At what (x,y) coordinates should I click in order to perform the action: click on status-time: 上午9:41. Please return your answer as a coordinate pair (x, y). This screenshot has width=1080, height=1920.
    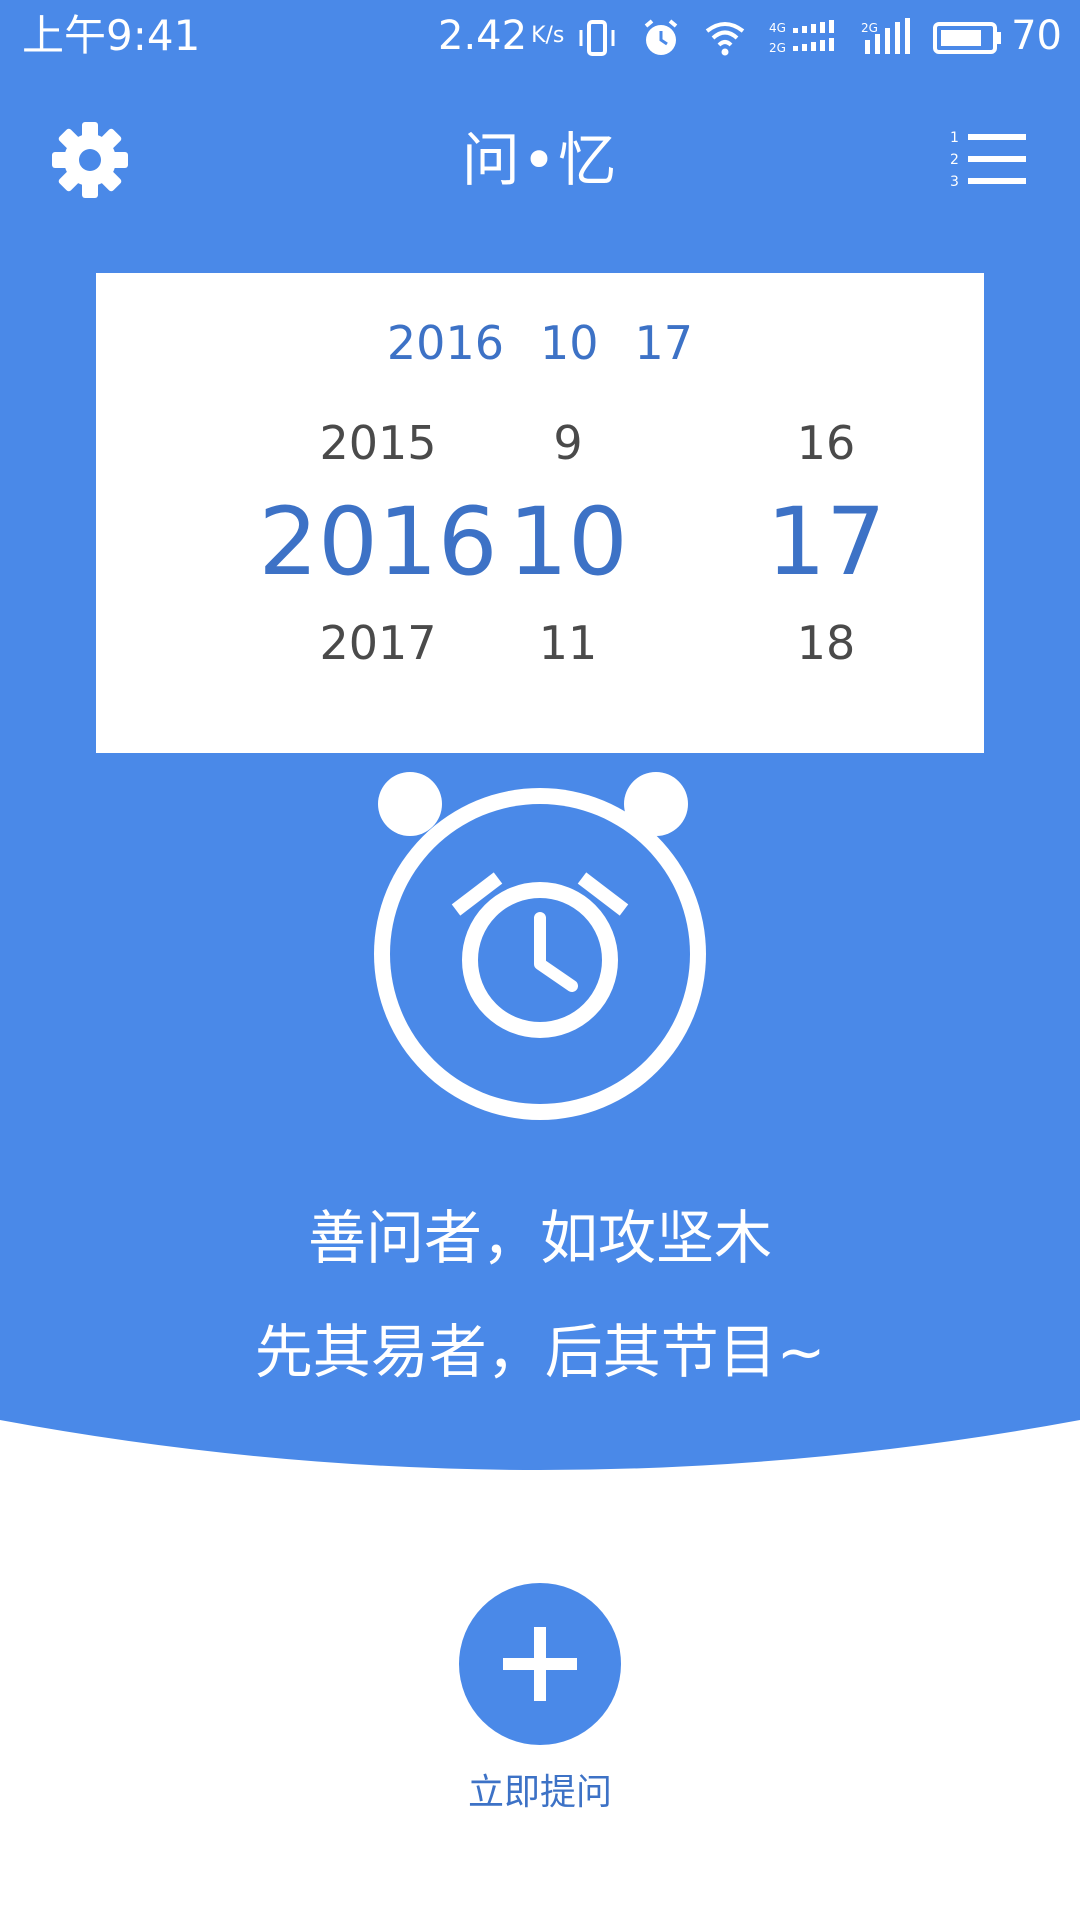
    Looking at the image, I should click on (111, 35).